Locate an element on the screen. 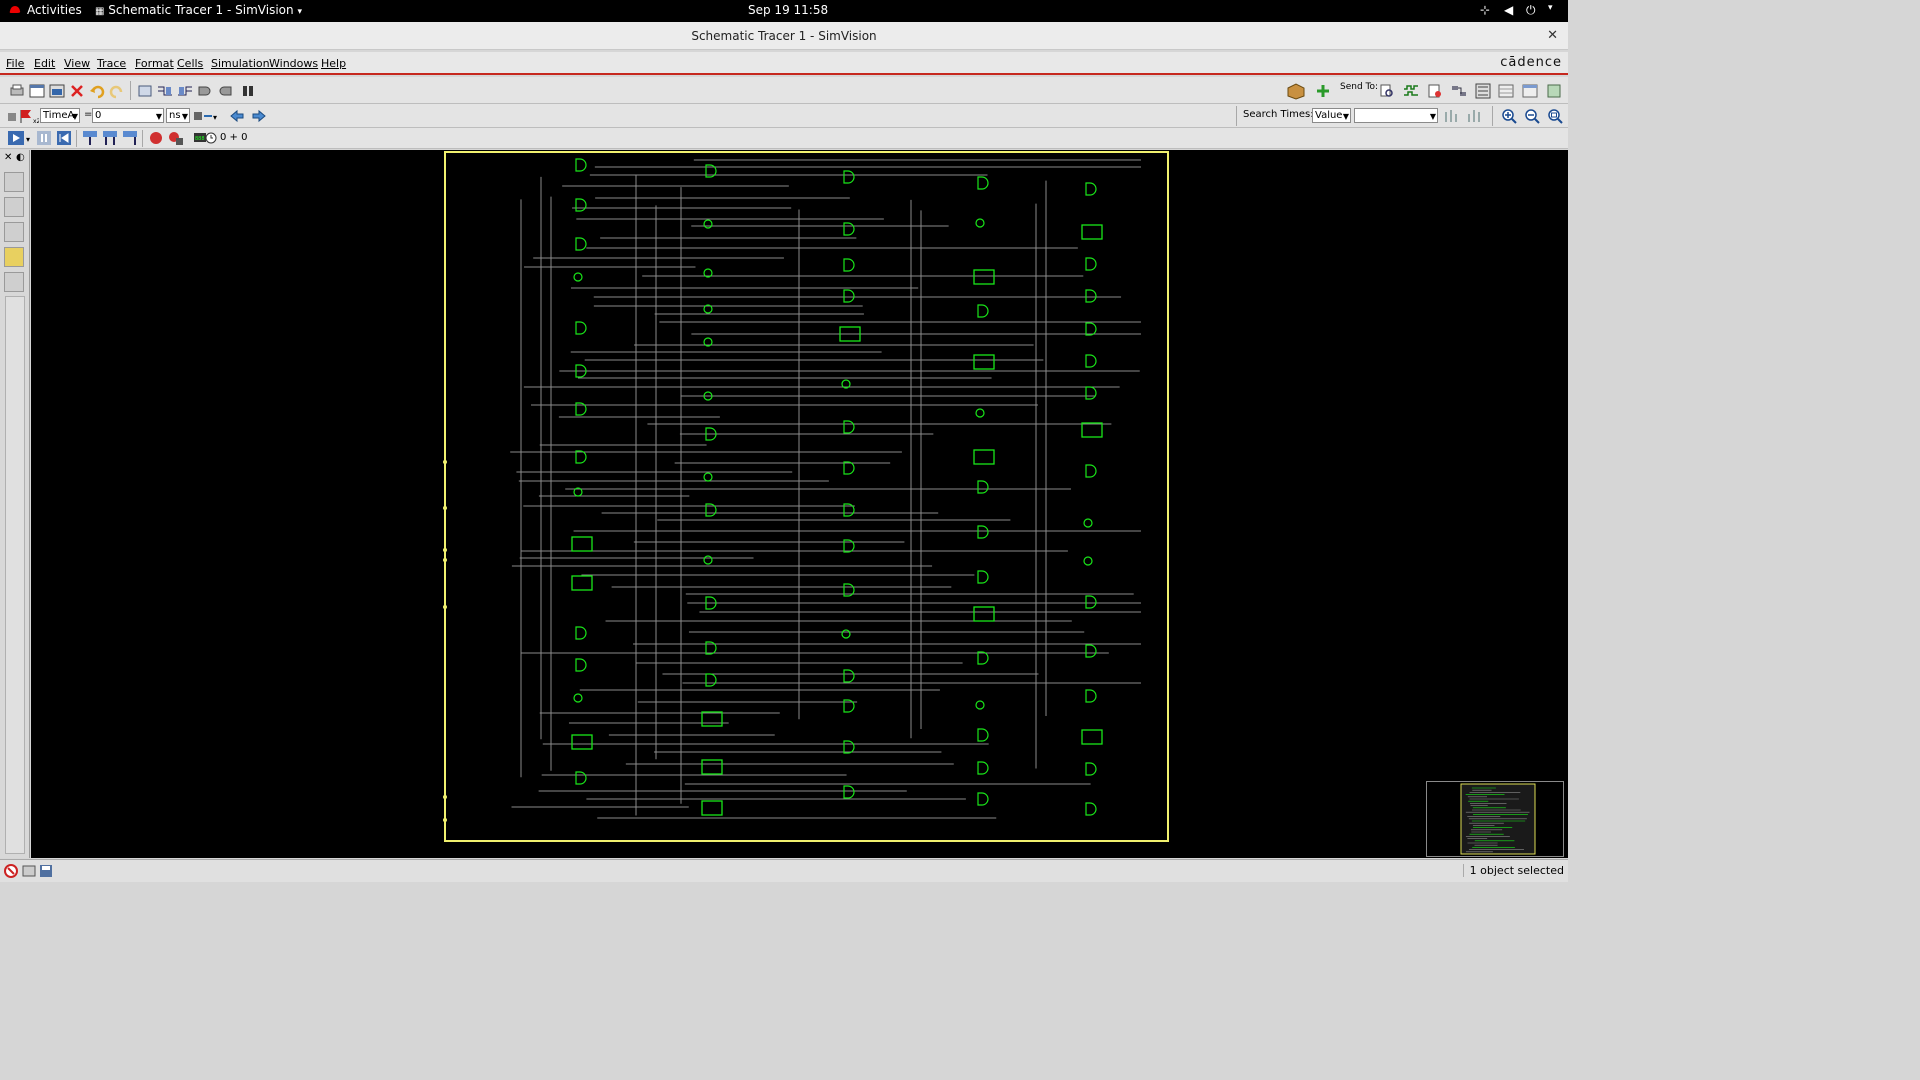 The image size is (1920, 1080). settings-icon is located at coordinates (29, 871).